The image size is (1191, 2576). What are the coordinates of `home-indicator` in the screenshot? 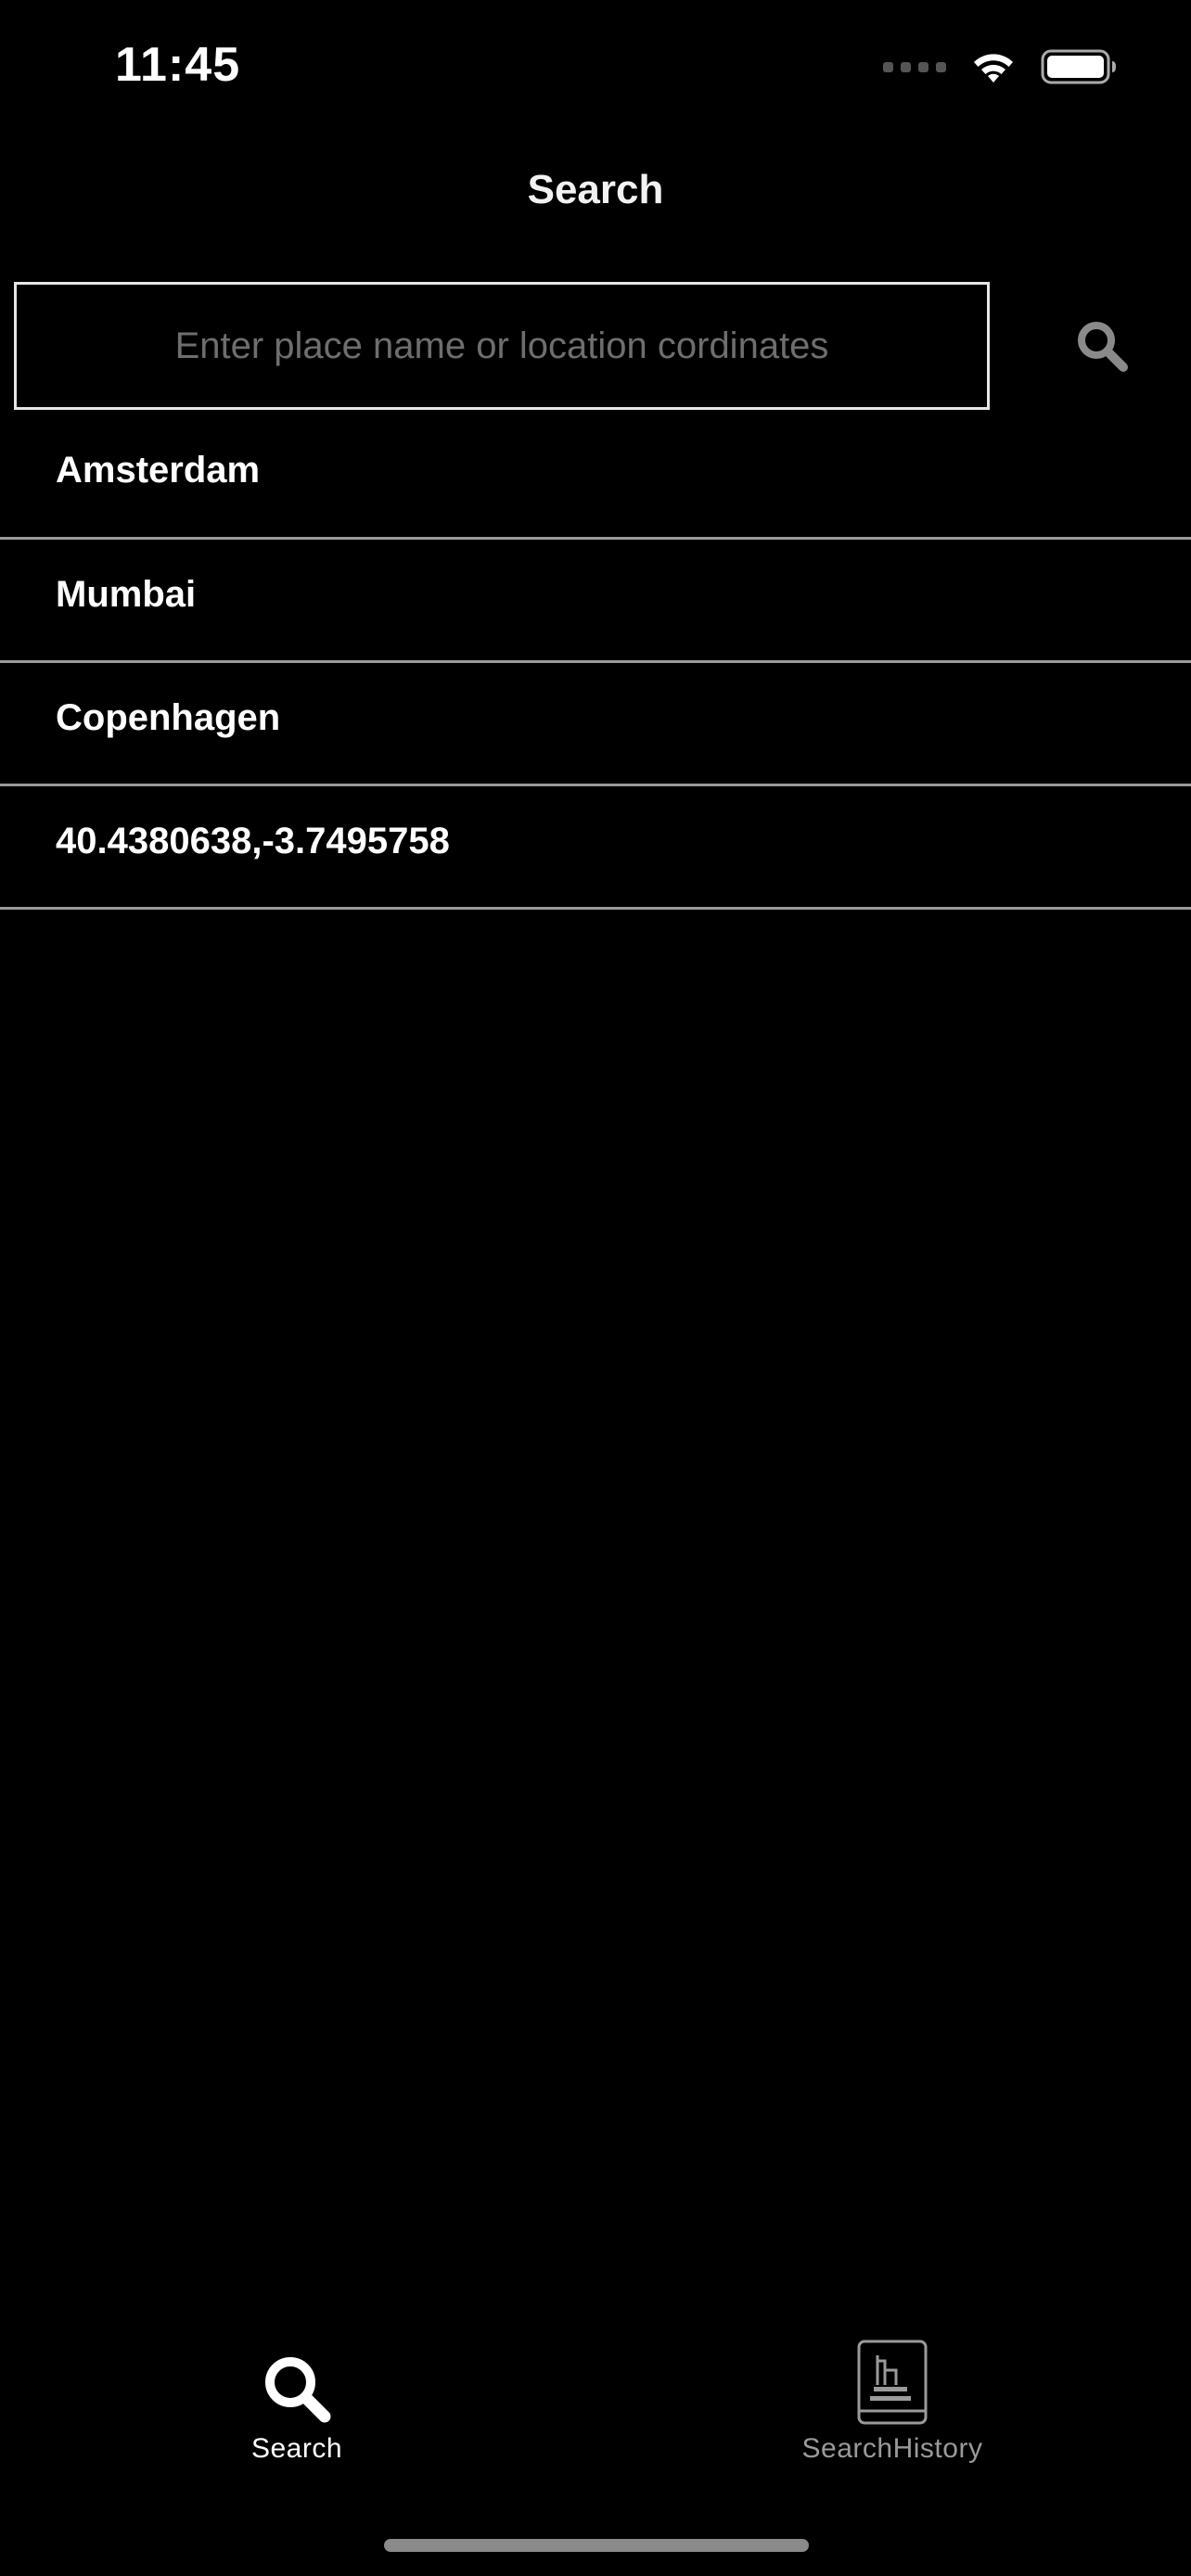 It's located at (597, 2545).